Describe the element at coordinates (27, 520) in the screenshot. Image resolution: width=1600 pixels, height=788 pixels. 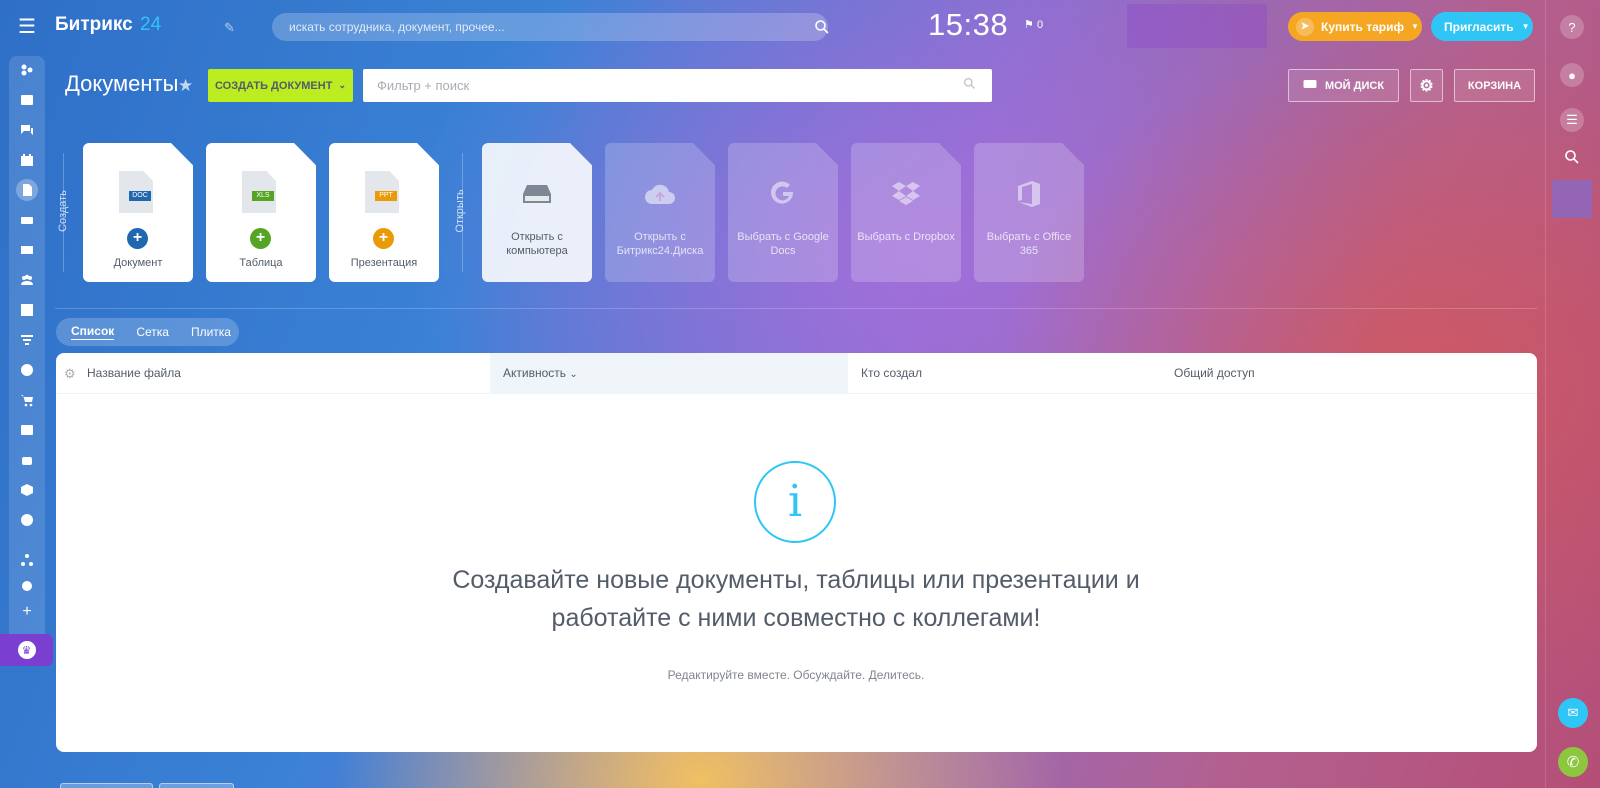
I see `more-chevron-icon` at that location.